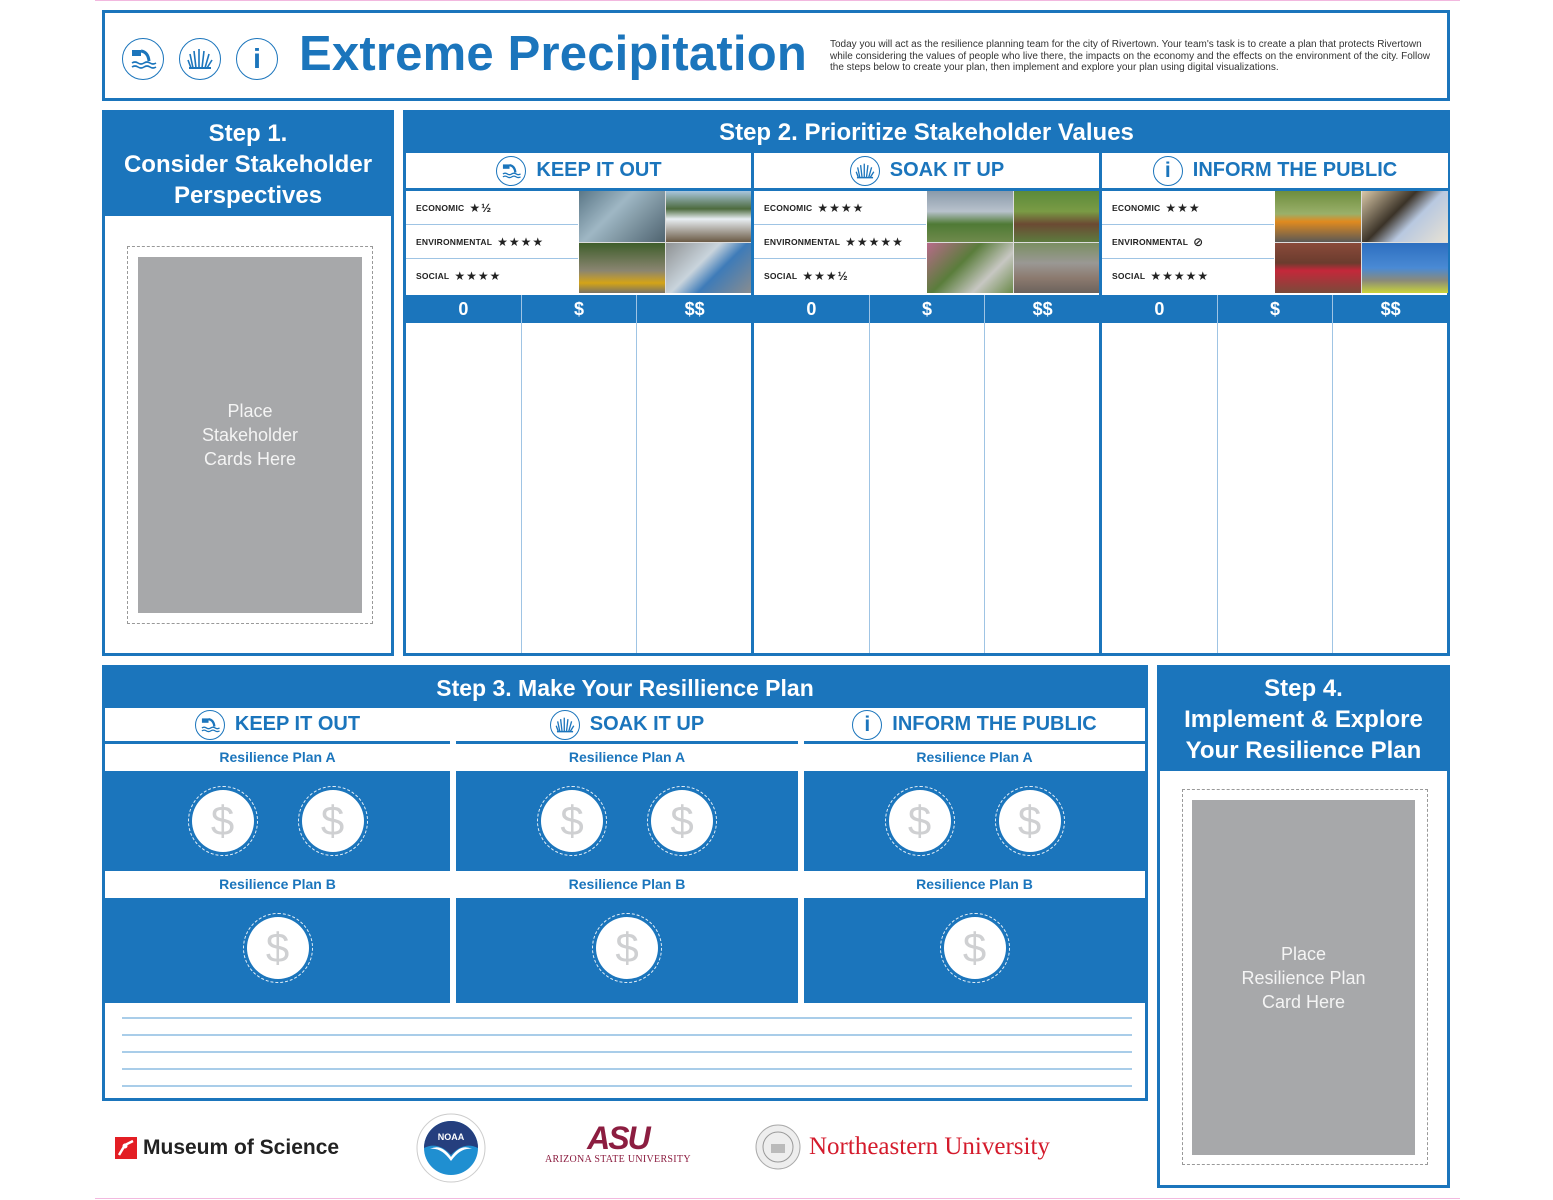 This screenshot has width=1553, height=1200. I want to click on rating-label: ENVIRONMENTAL, so click(1150, 241).